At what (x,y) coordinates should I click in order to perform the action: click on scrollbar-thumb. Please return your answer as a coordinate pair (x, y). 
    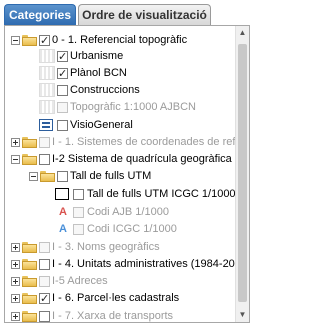
    Looking at the image, I should click on (242, 173).